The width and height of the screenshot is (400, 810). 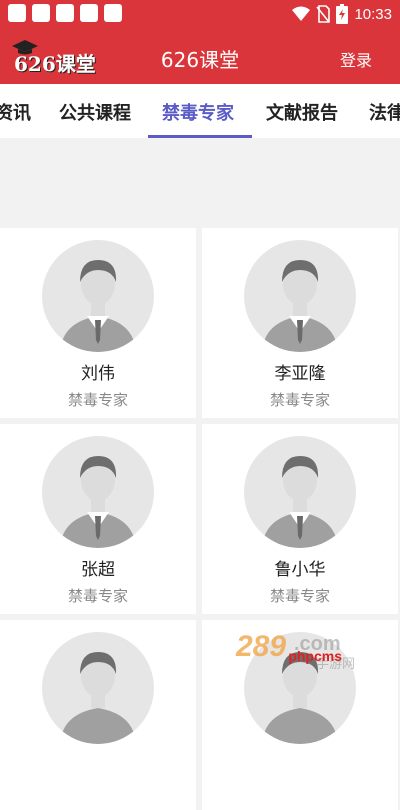 I want to click on watermark: 289 .com 手游网 phpcms, so click(x=312, y=653).